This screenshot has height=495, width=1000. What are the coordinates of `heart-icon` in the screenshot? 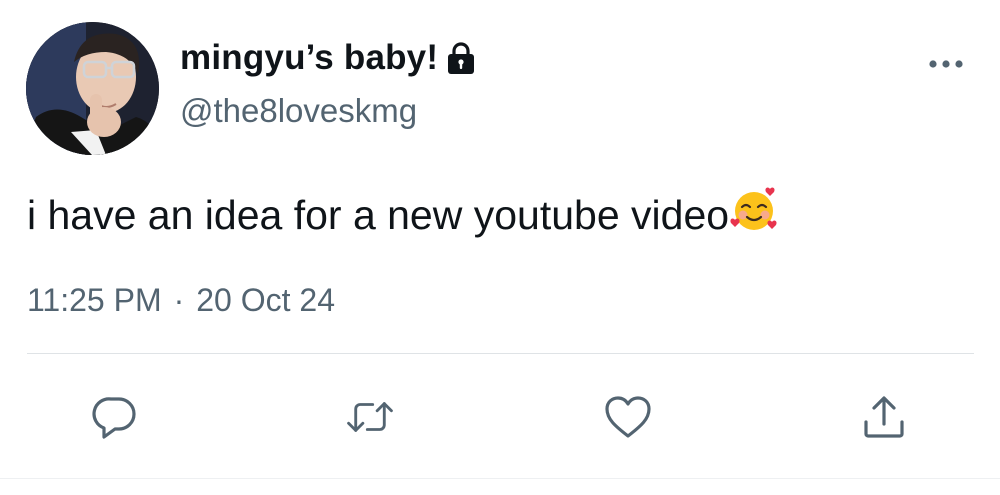 It's located at (628, 417).